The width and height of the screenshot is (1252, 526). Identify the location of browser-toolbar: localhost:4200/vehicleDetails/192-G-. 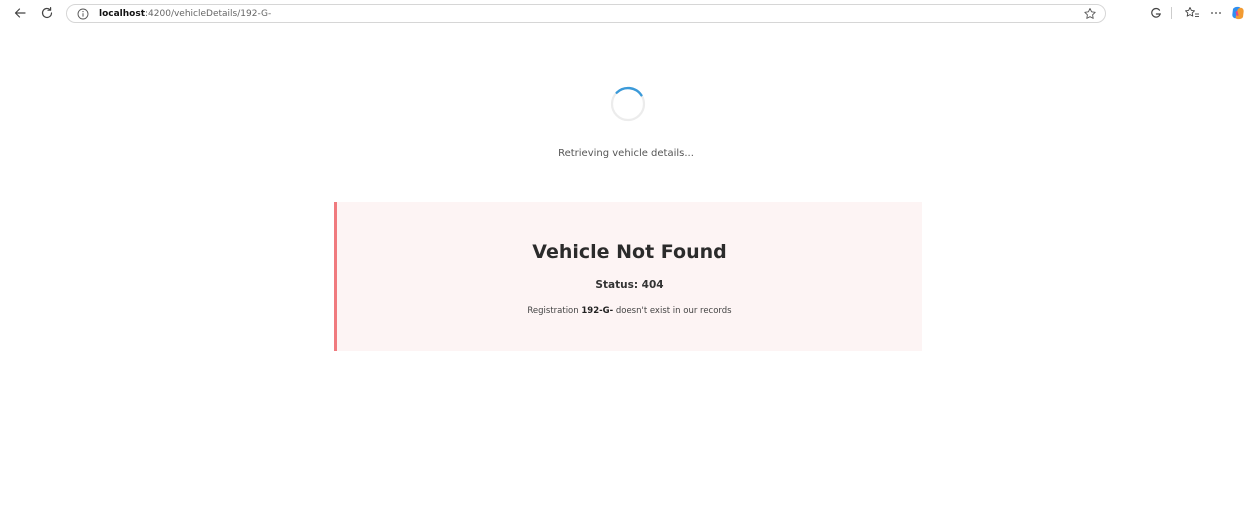
(626, 13).